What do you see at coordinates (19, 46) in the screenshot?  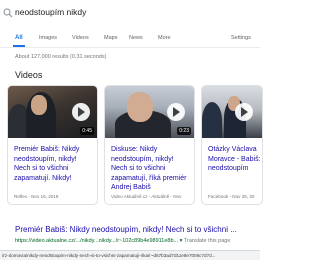 I see `active-tab-indicator` at bounding box center [19, 46].